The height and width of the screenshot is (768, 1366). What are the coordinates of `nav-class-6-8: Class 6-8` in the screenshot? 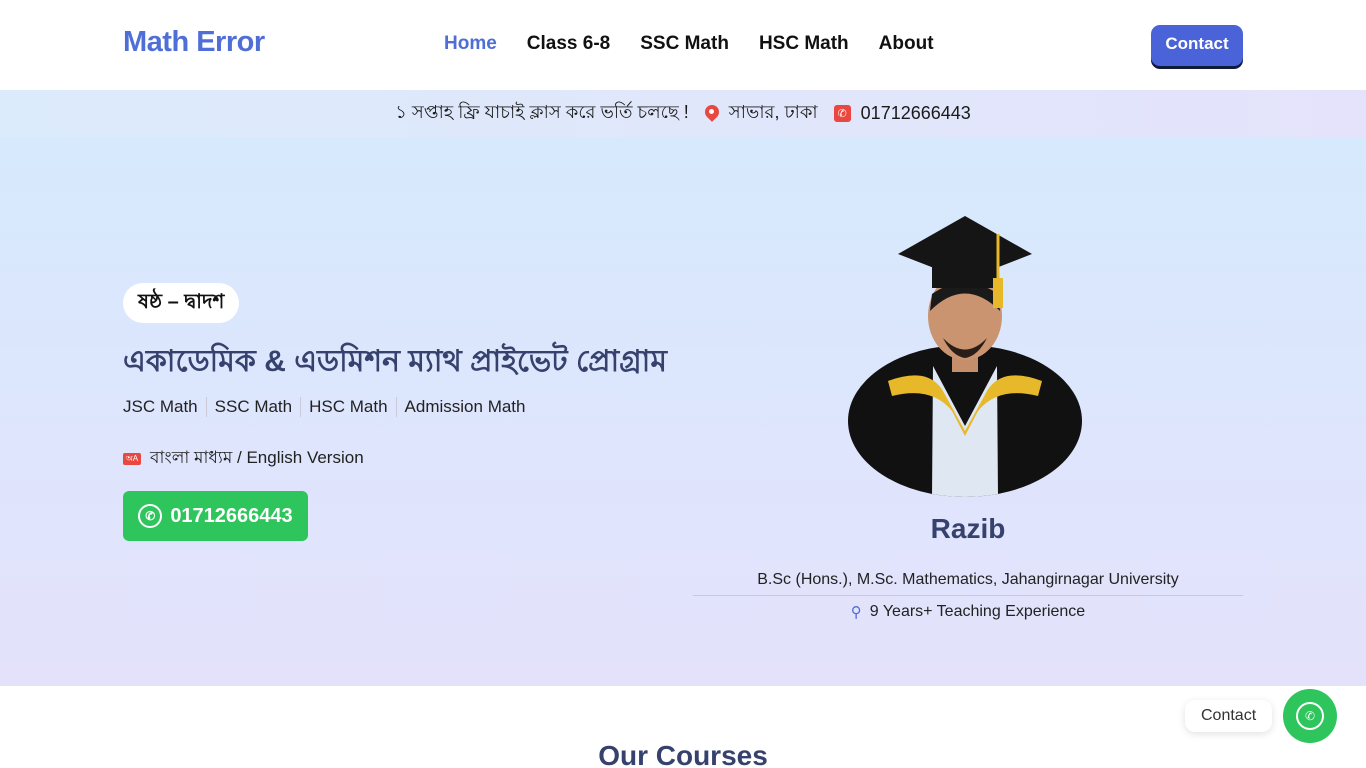 It's located at (568, 44).